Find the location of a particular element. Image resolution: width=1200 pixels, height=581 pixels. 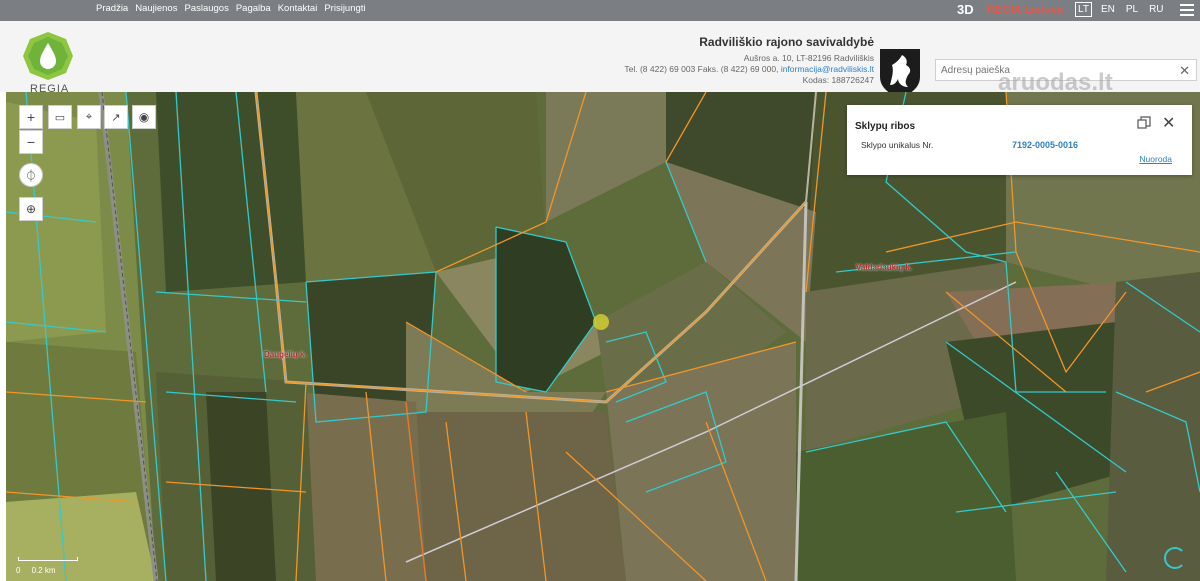

regia-logo is located at coordinates (48, 56).